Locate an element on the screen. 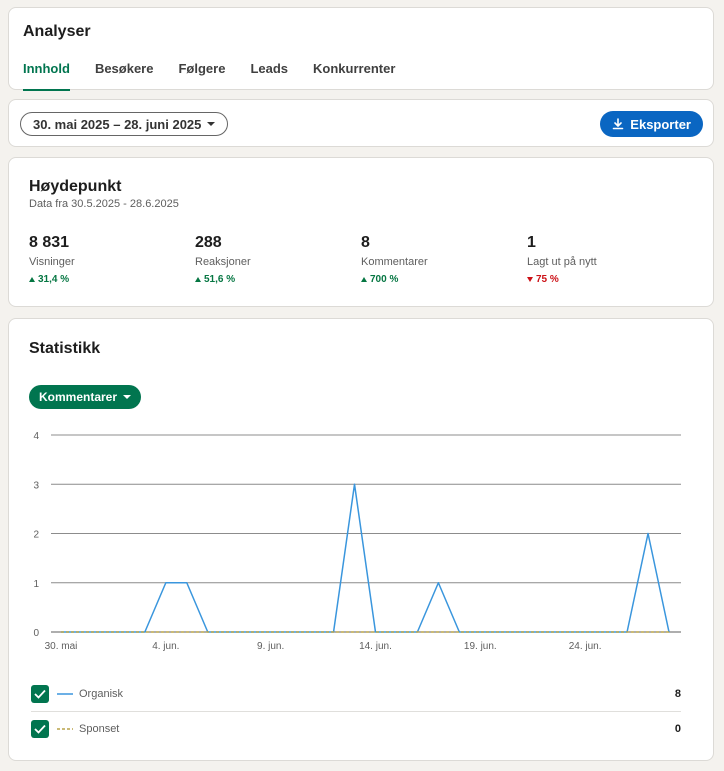 The width and height of the screenshot is (724, 771). metric-visninger: 8 831 Visninger 31,4 % is located at coordinates (109, 259).